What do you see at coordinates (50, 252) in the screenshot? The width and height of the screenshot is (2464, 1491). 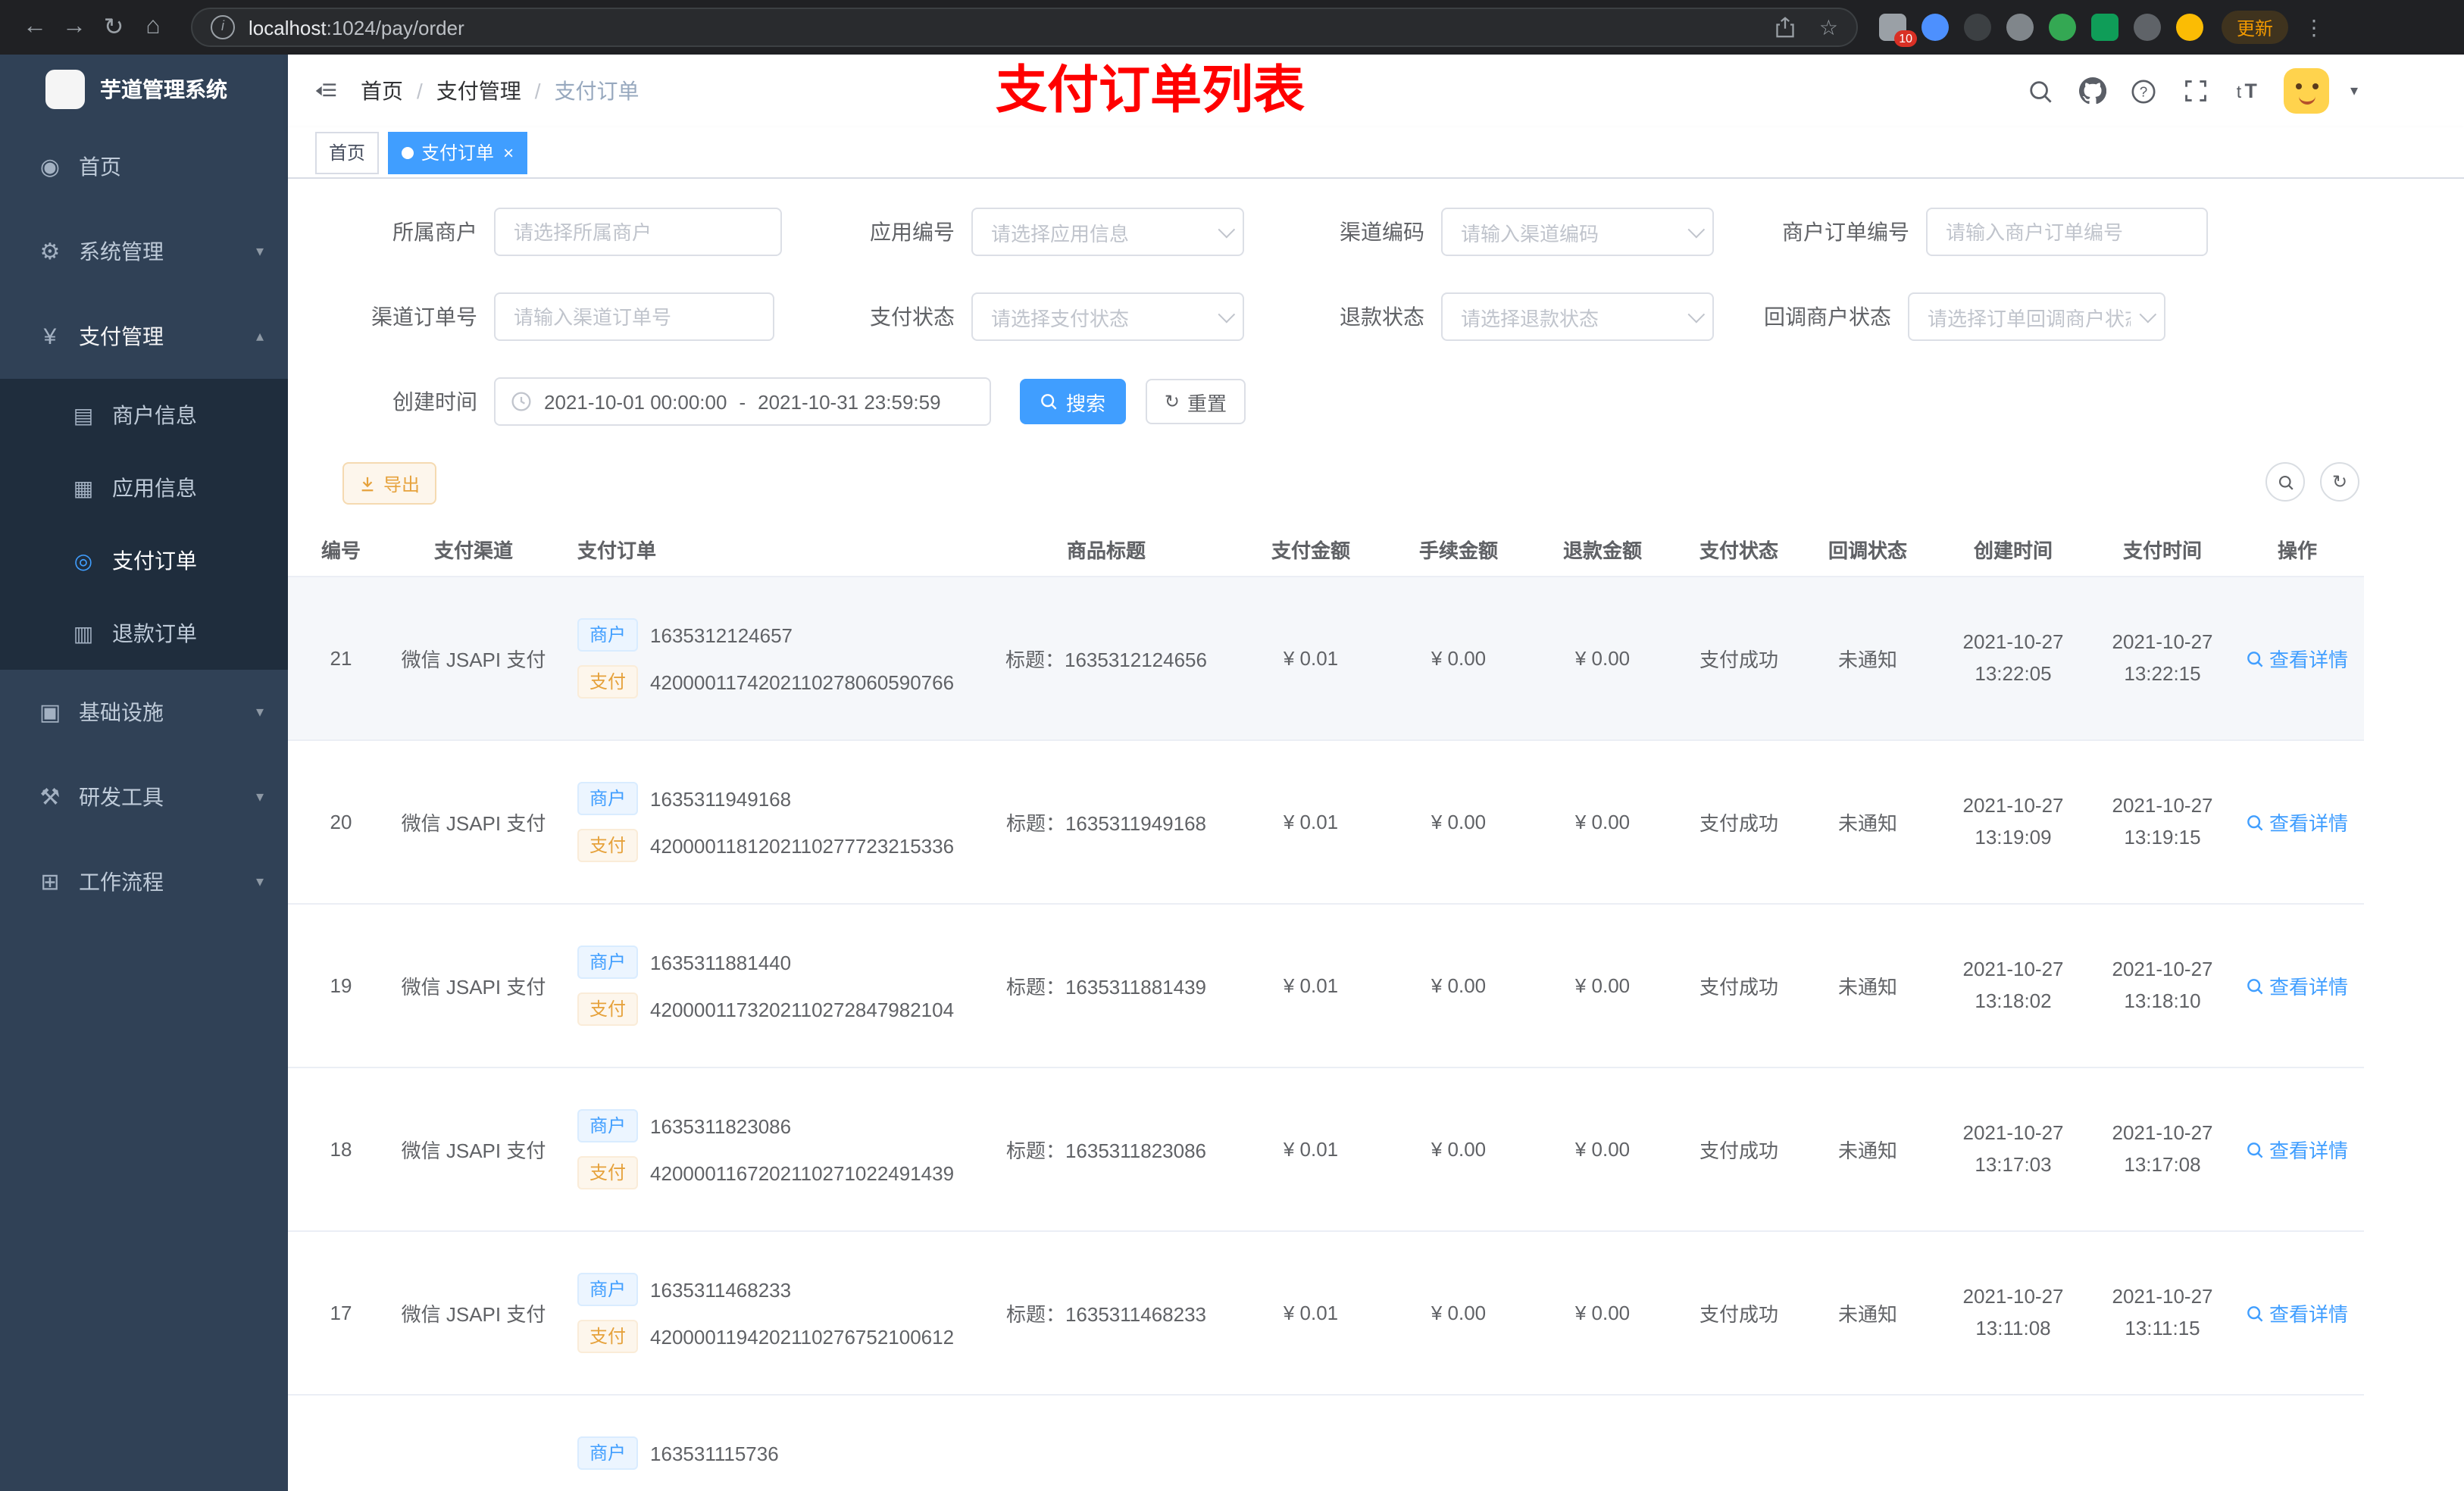 I see `gear-icon: ⚙` at bounding box center [50, 252].